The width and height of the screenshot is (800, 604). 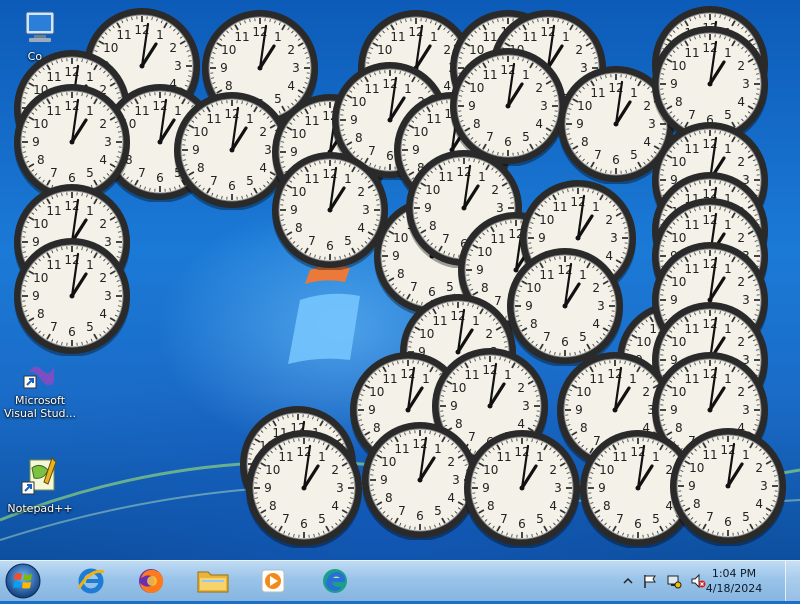 What do you see at coordinates (674, 581) in the screenshot?
I see `network-icon` at bounding box center [674, 581].